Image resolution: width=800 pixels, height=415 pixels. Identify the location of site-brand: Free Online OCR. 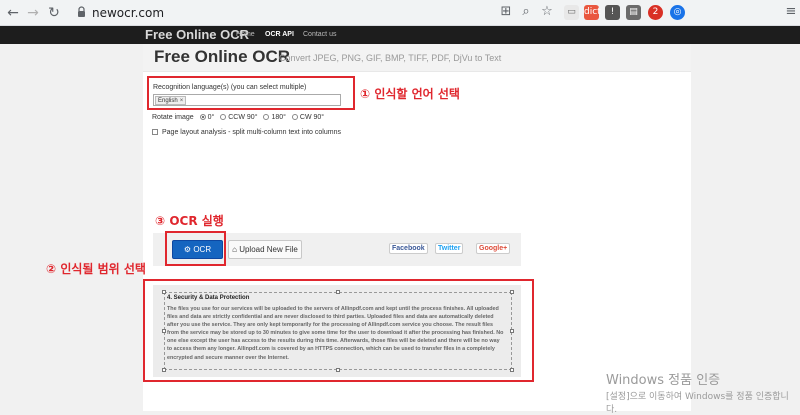
(197, 34).